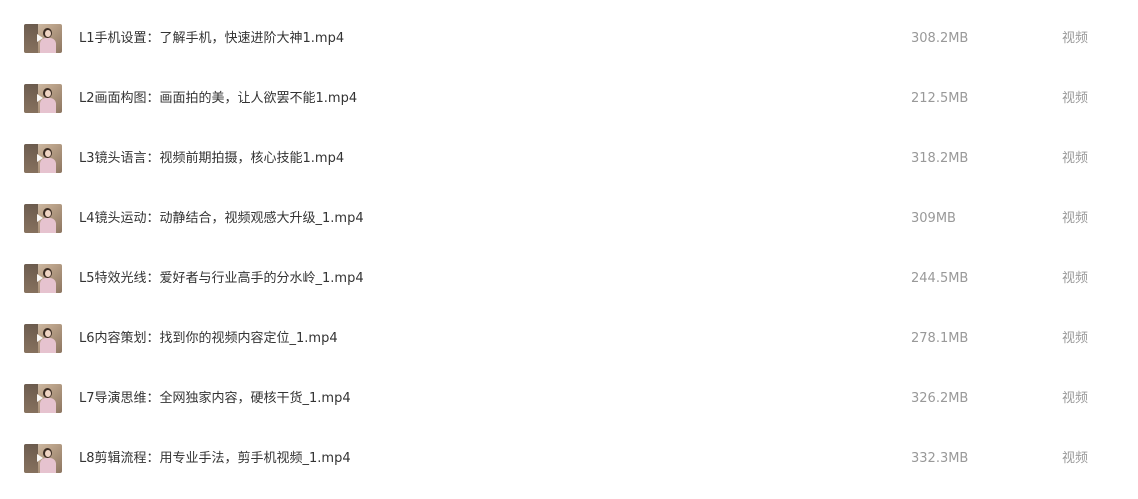 This screenshot has height=499, width=1138. I want to click on file-name: L6内容策划：找到你的视频内容定位_1.mp4, so click(208, 339).